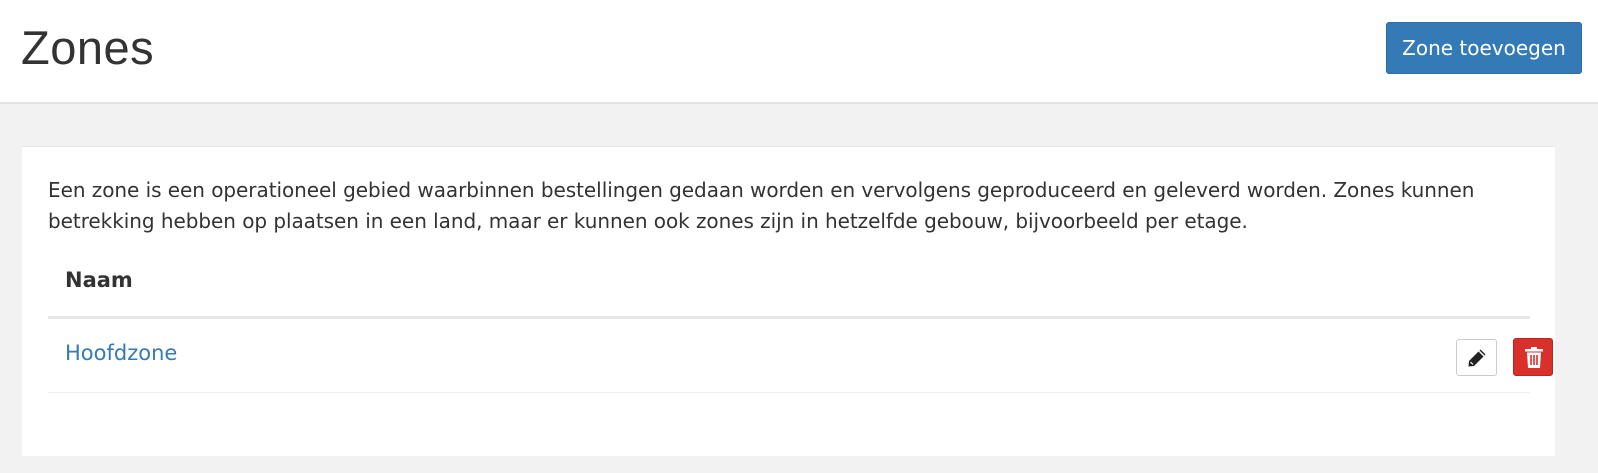 The width and height of the screenshot is (1598, 473). I want to click on delete-button, so click(1533, 357).